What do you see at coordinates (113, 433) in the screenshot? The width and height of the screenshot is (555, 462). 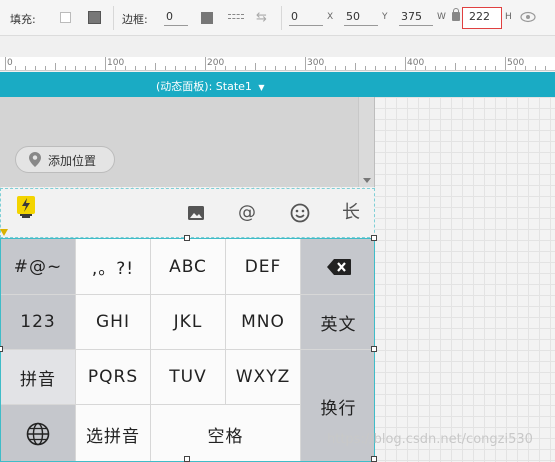 I see `key-select-pinyin: 选拼音` at bounding box center [113, 433].